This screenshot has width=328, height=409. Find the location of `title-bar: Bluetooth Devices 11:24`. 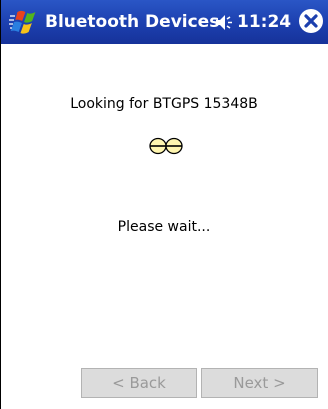

title-bar: Bluetooth Devices 11:24 is located at coordinates (164, 22).